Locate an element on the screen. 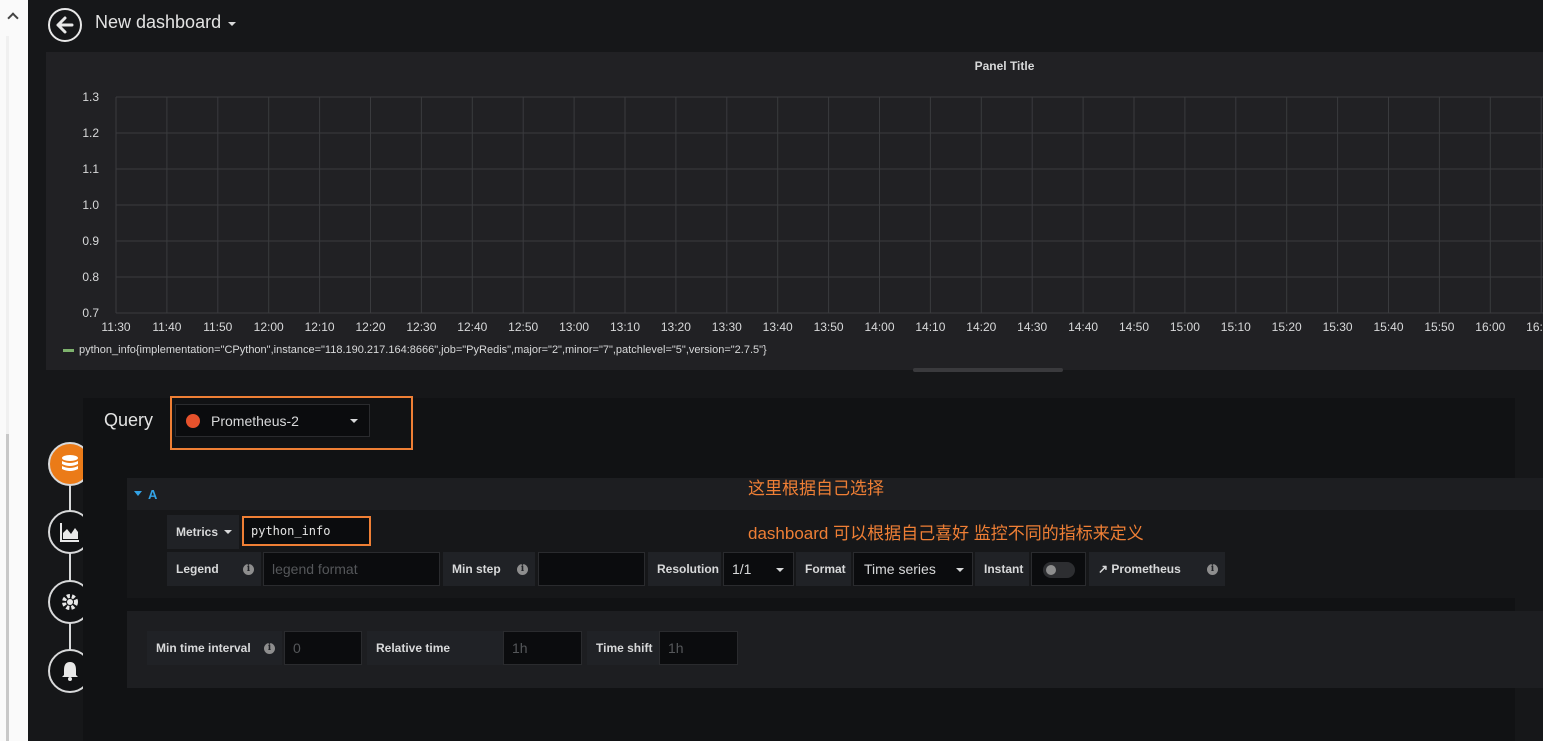  prometheus-link-text: Prometheus is located at coordinates (1146, 569).